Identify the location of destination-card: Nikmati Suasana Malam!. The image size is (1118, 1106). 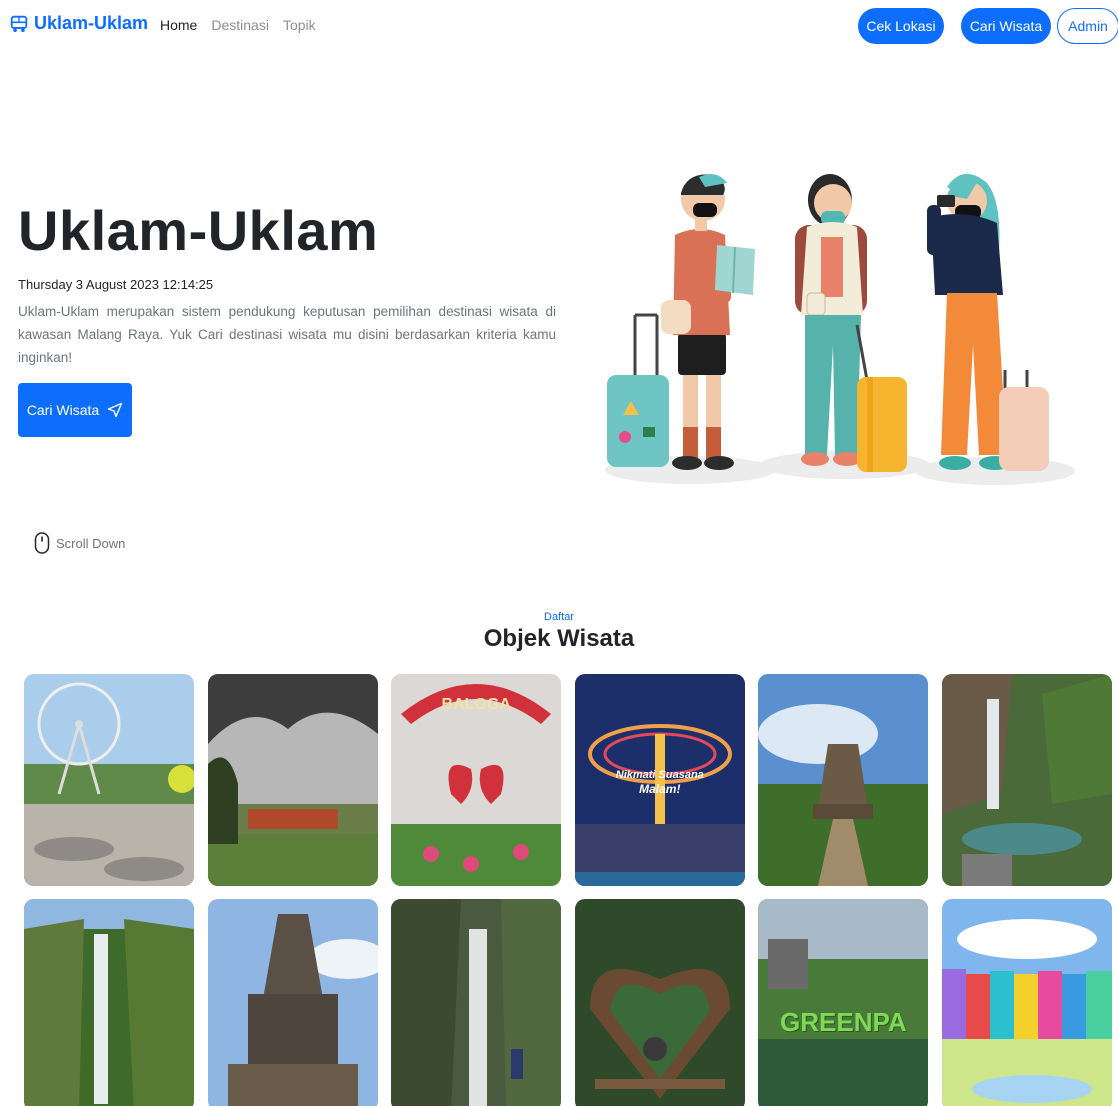
(659, 780).